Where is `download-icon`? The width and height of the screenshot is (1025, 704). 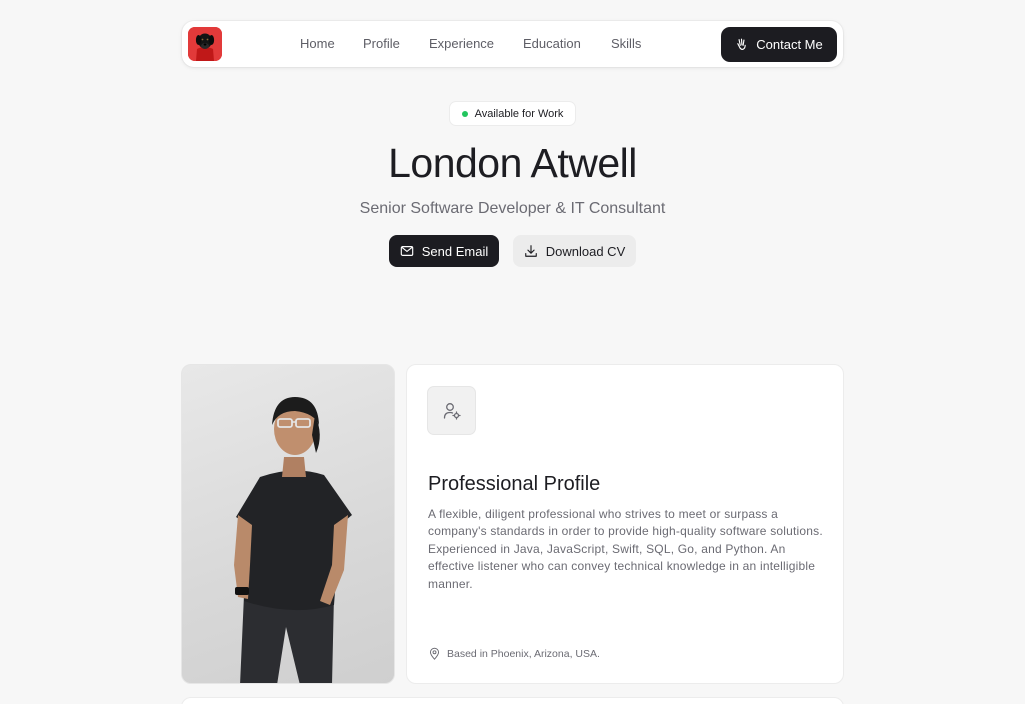 download-icon is located at coordinates (530, 251).